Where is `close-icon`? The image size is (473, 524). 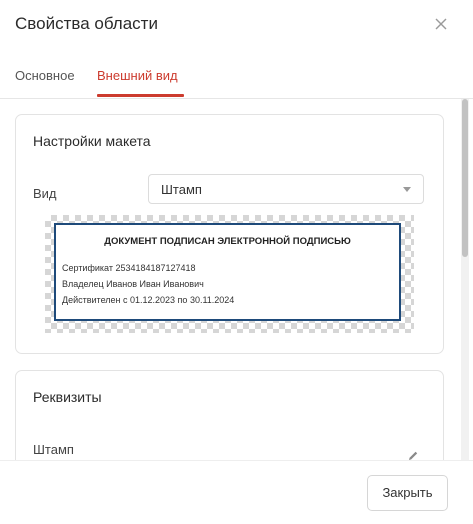 close-icon is located at coordinates (441, 24).